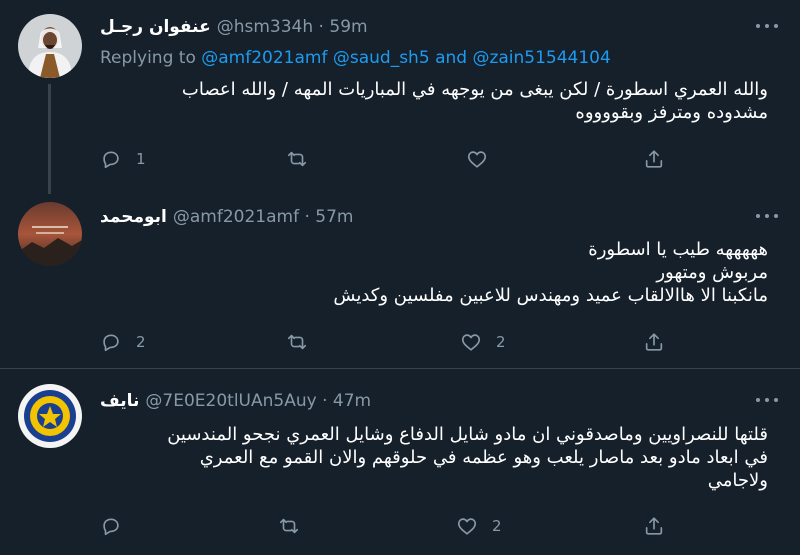  Describe the element at coordinates (133, 217) in the screenshot. I see `display-name: ابومحمد` at that location.